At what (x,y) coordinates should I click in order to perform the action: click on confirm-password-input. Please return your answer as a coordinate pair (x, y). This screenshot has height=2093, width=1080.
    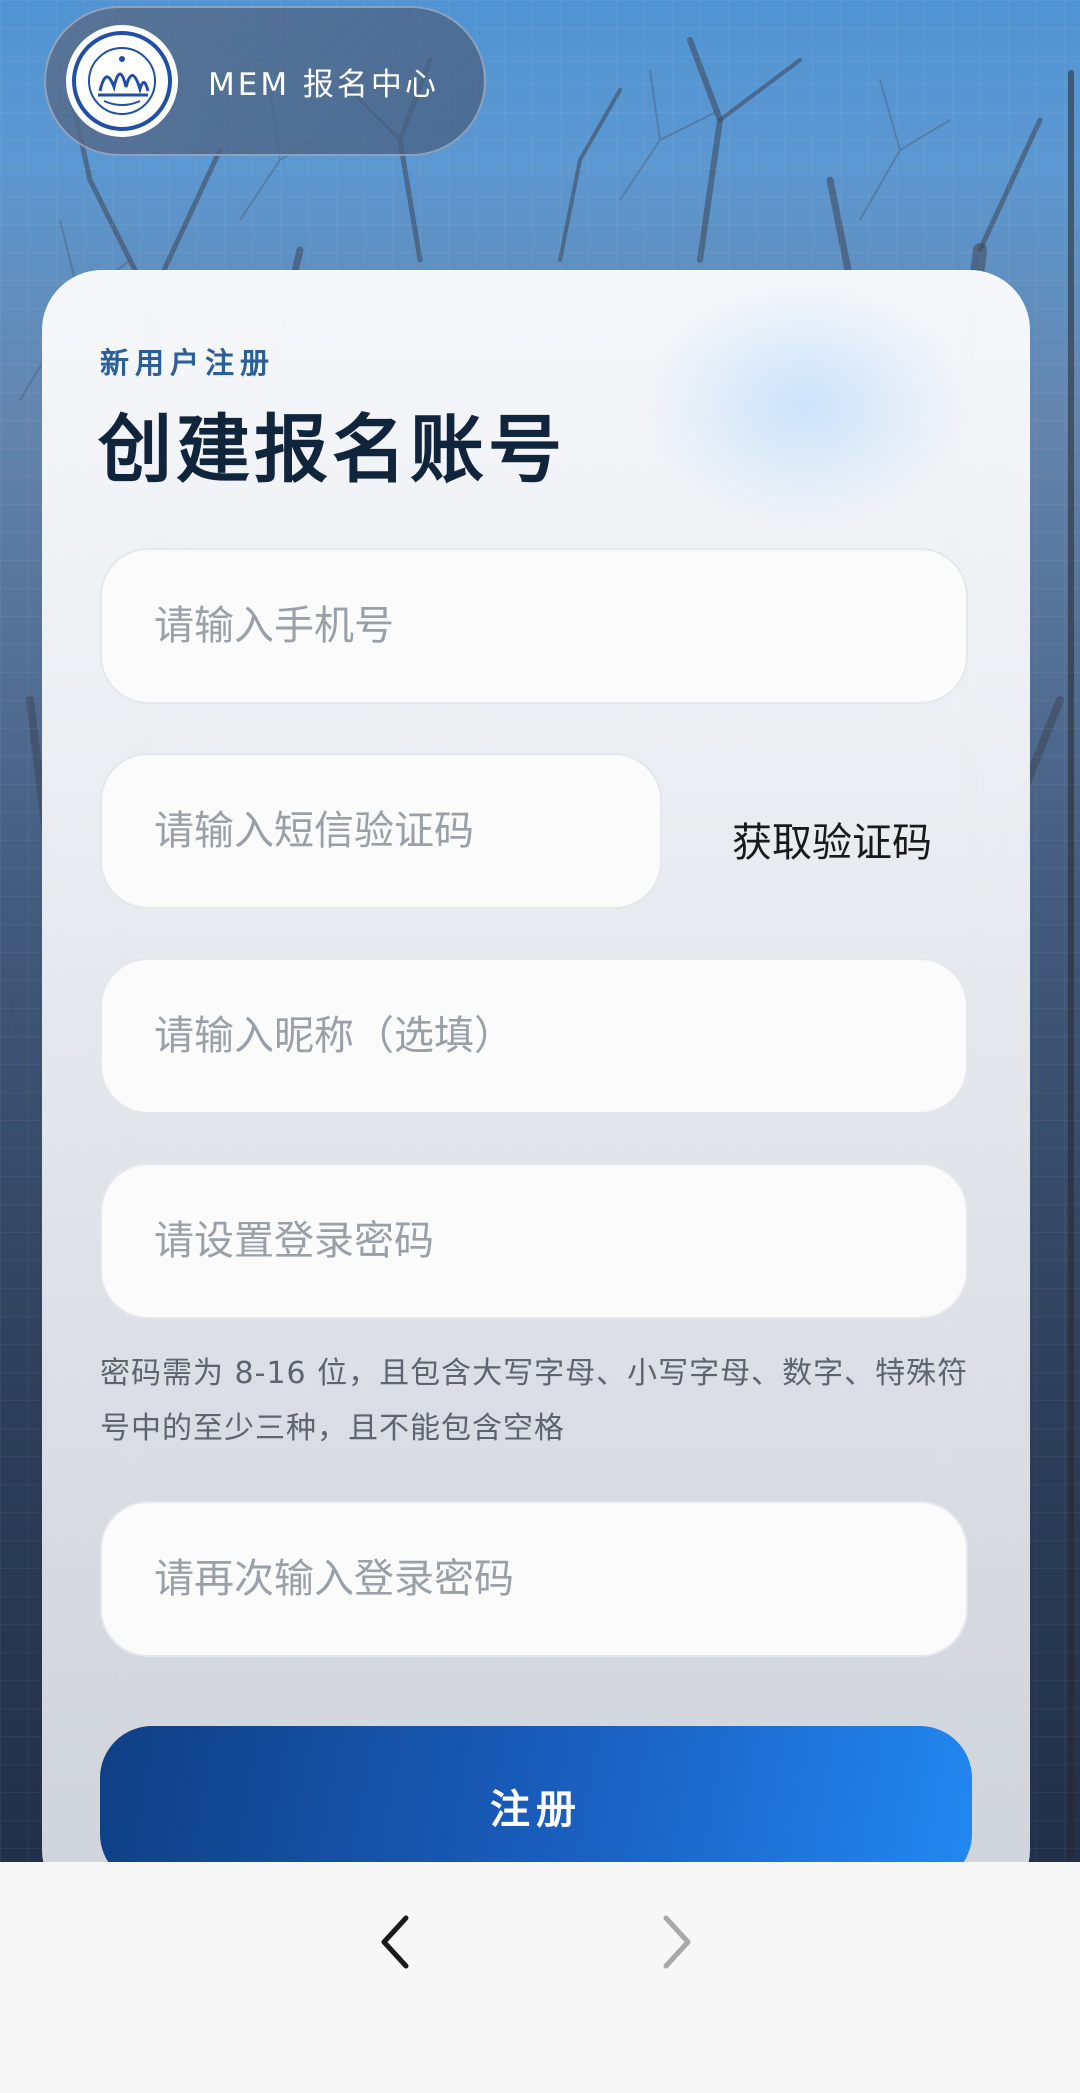
    Looking at the image, I should click on (536, 1579).